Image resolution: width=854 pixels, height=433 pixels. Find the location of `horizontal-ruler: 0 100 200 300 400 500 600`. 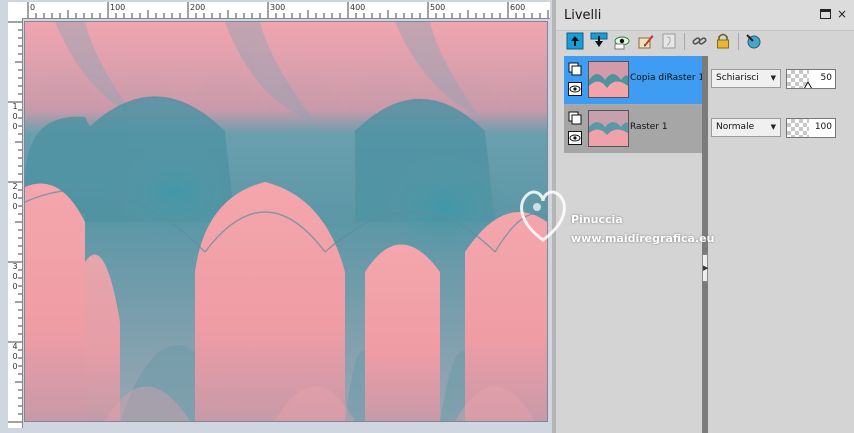

horizontal-ruler: 0 100 200 300 400 500 600 is located at coordinates (286, 10).